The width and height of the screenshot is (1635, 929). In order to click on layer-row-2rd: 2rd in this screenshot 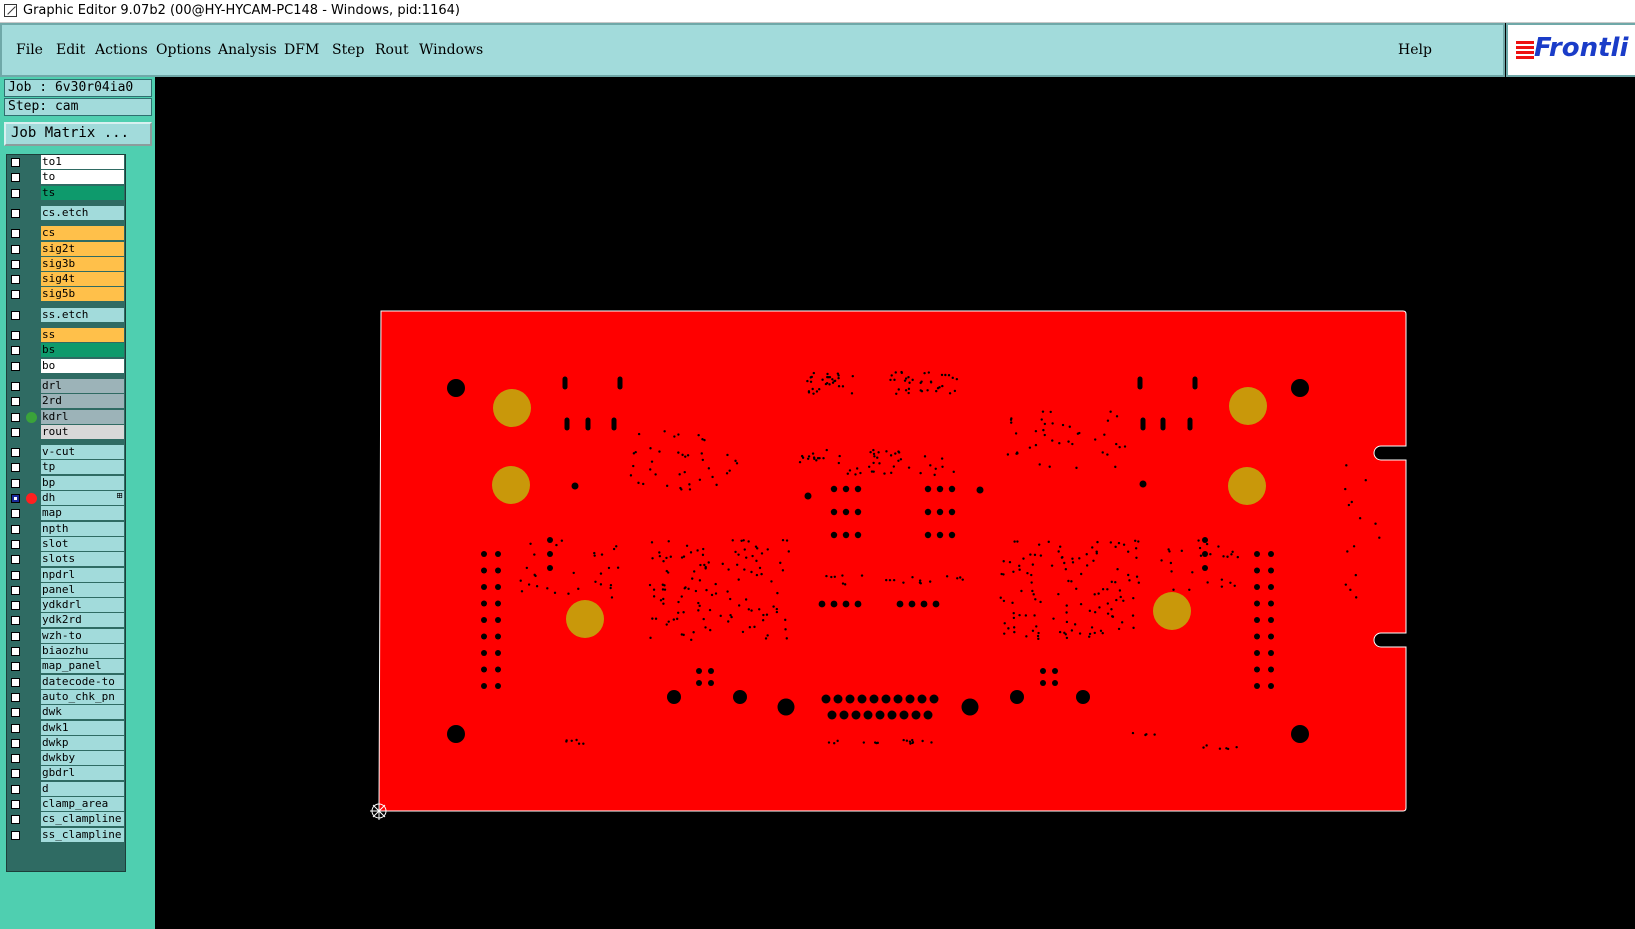, I will do `click(66, 401)`.